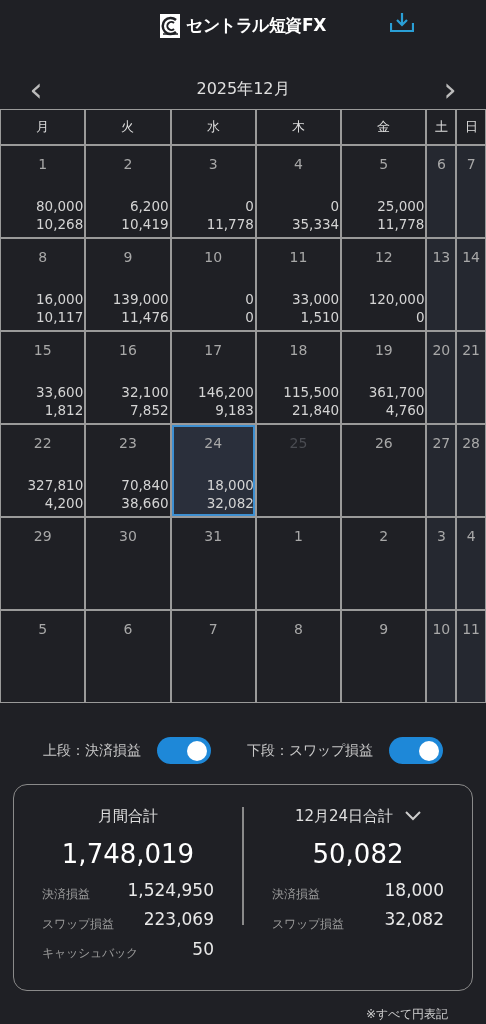 This screenshot has height=1024, width=486. What do you see at coordinates (471, 443) in the screenshot?
I see `day-number: 28` at bounding box center [471, 443].